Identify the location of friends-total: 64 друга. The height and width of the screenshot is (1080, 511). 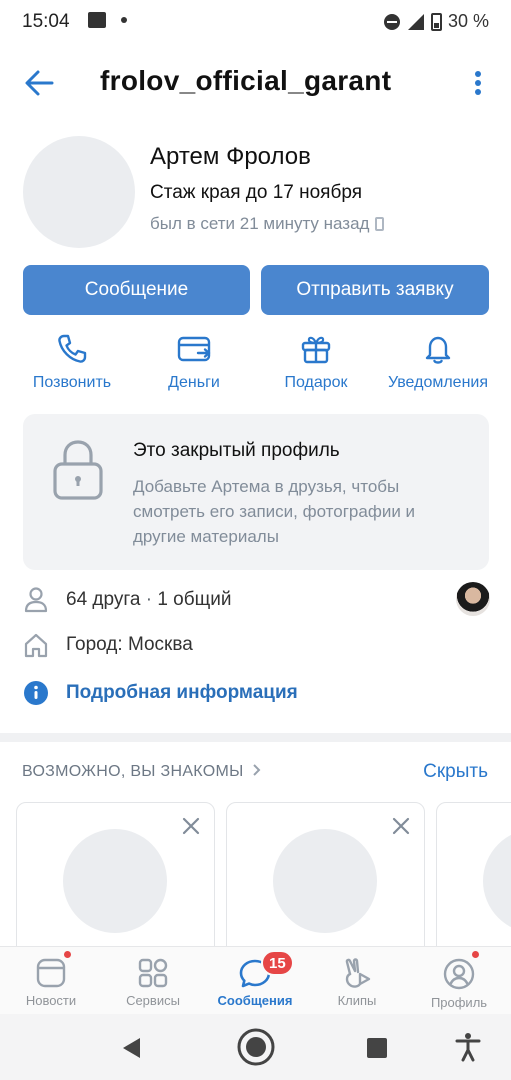
(103, 599).